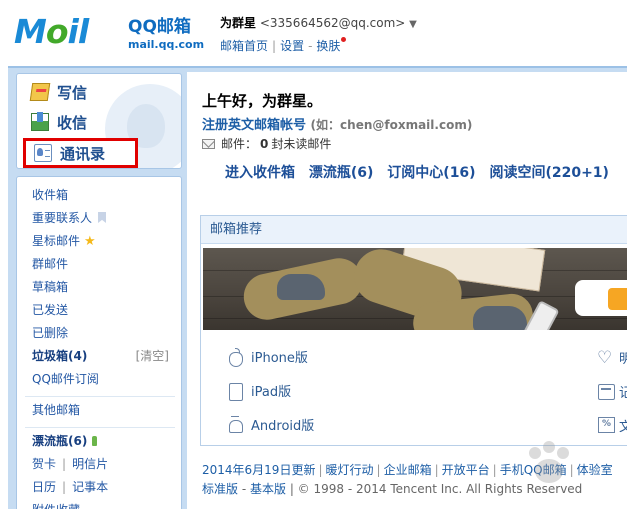 The height and width of the screenshot is (509, 627). Describe the element at coordinates (413, 24) in the screenshot. I see `account-dropdown-icon: ▼` at that location.